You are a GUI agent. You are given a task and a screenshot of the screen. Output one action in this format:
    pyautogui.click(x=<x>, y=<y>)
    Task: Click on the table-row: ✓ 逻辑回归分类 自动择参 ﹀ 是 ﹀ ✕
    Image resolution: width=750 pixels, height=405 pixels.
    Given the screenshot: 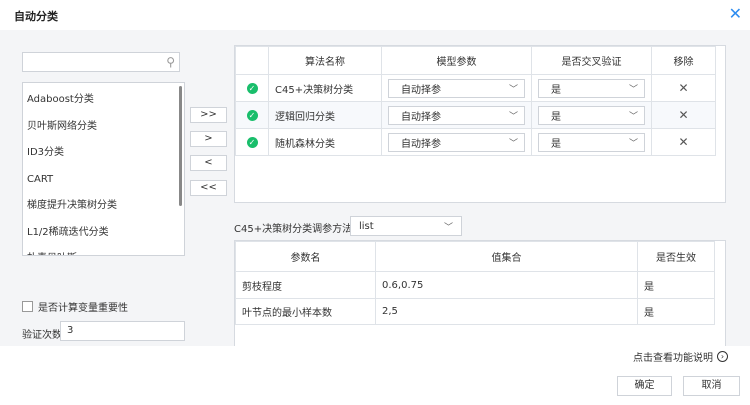 What is the action you would take?
    pyautogui.click(x=475, y=115)
    